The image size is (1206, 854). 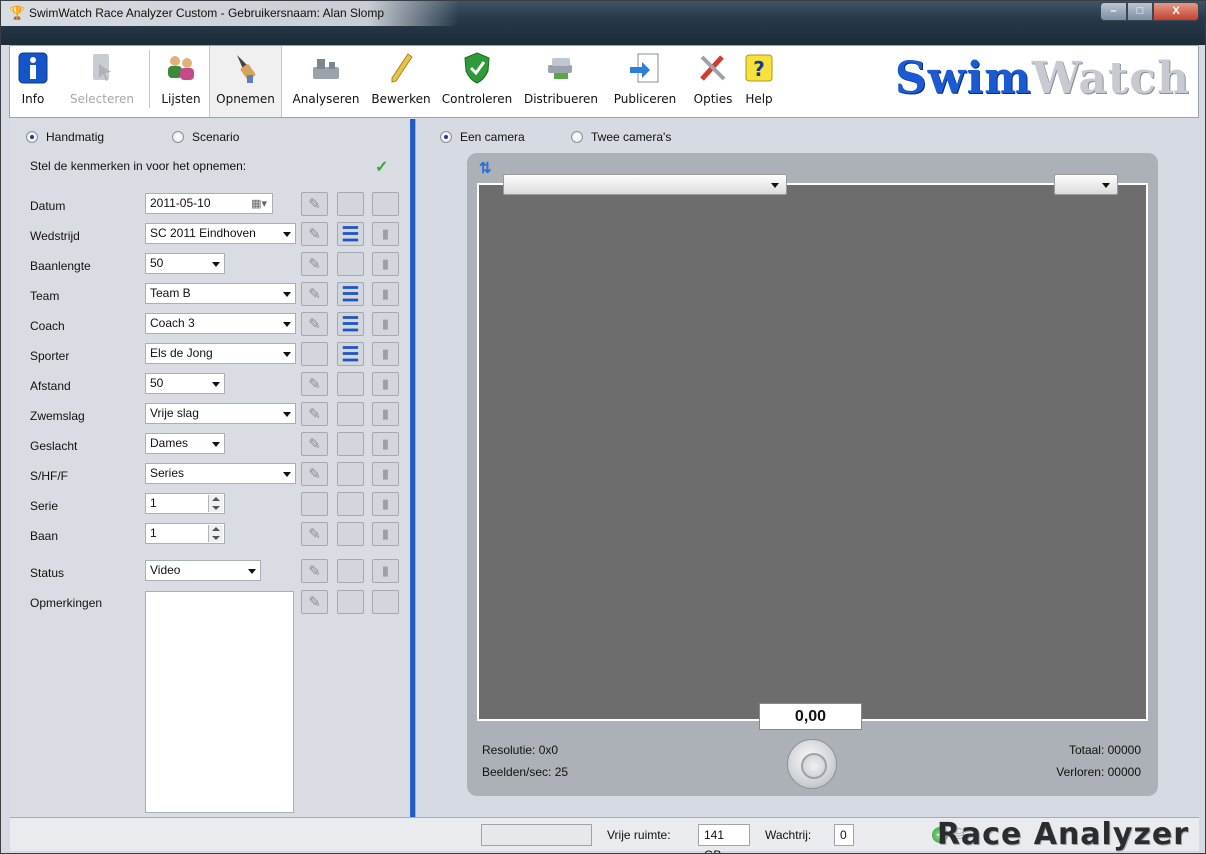 I want to click on toolbar-help: ? Help, so click(x=759, y=81).